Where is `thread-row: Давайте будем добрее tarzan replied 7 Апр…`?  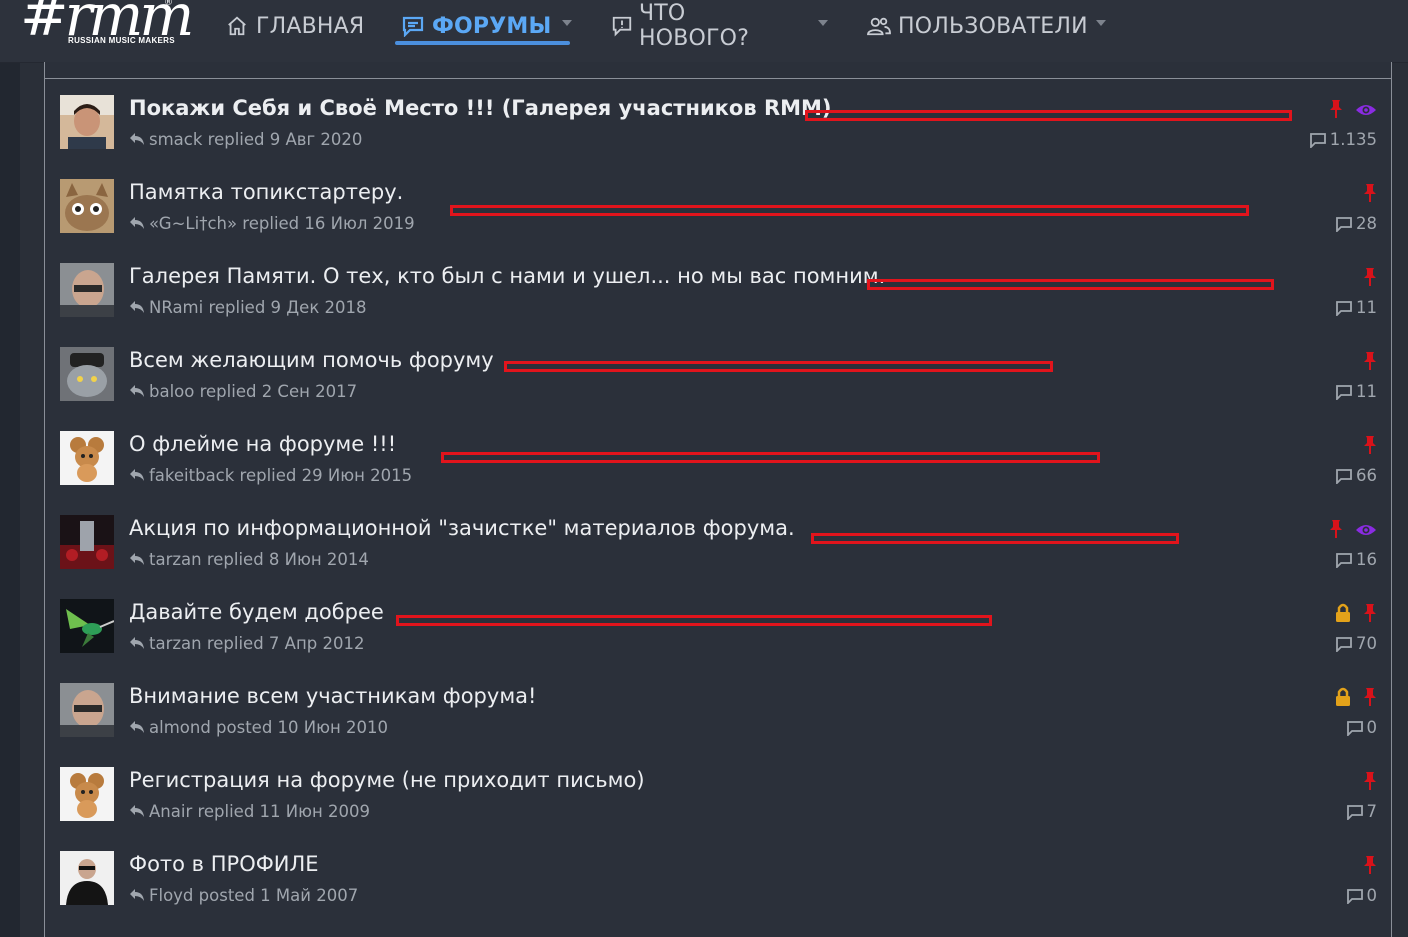 thread-row: Давайте будем добрее tarzan replied 7 Апр… is located at coordinates (718, 609).